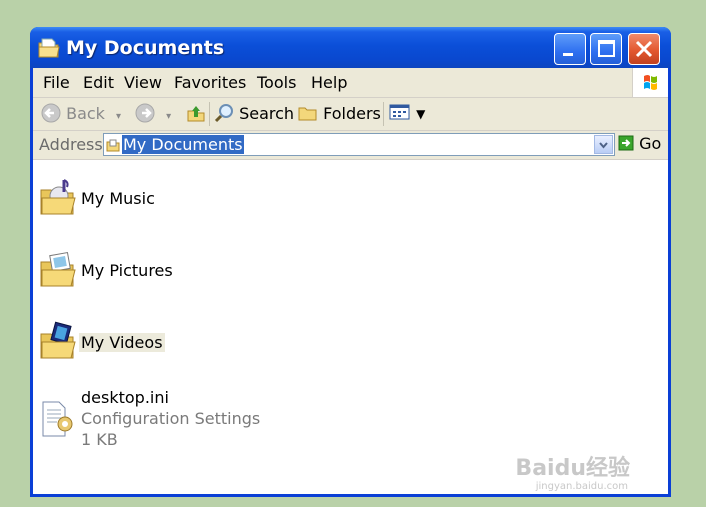  I want to click on menu-tools: Tools, so click(276, 82).